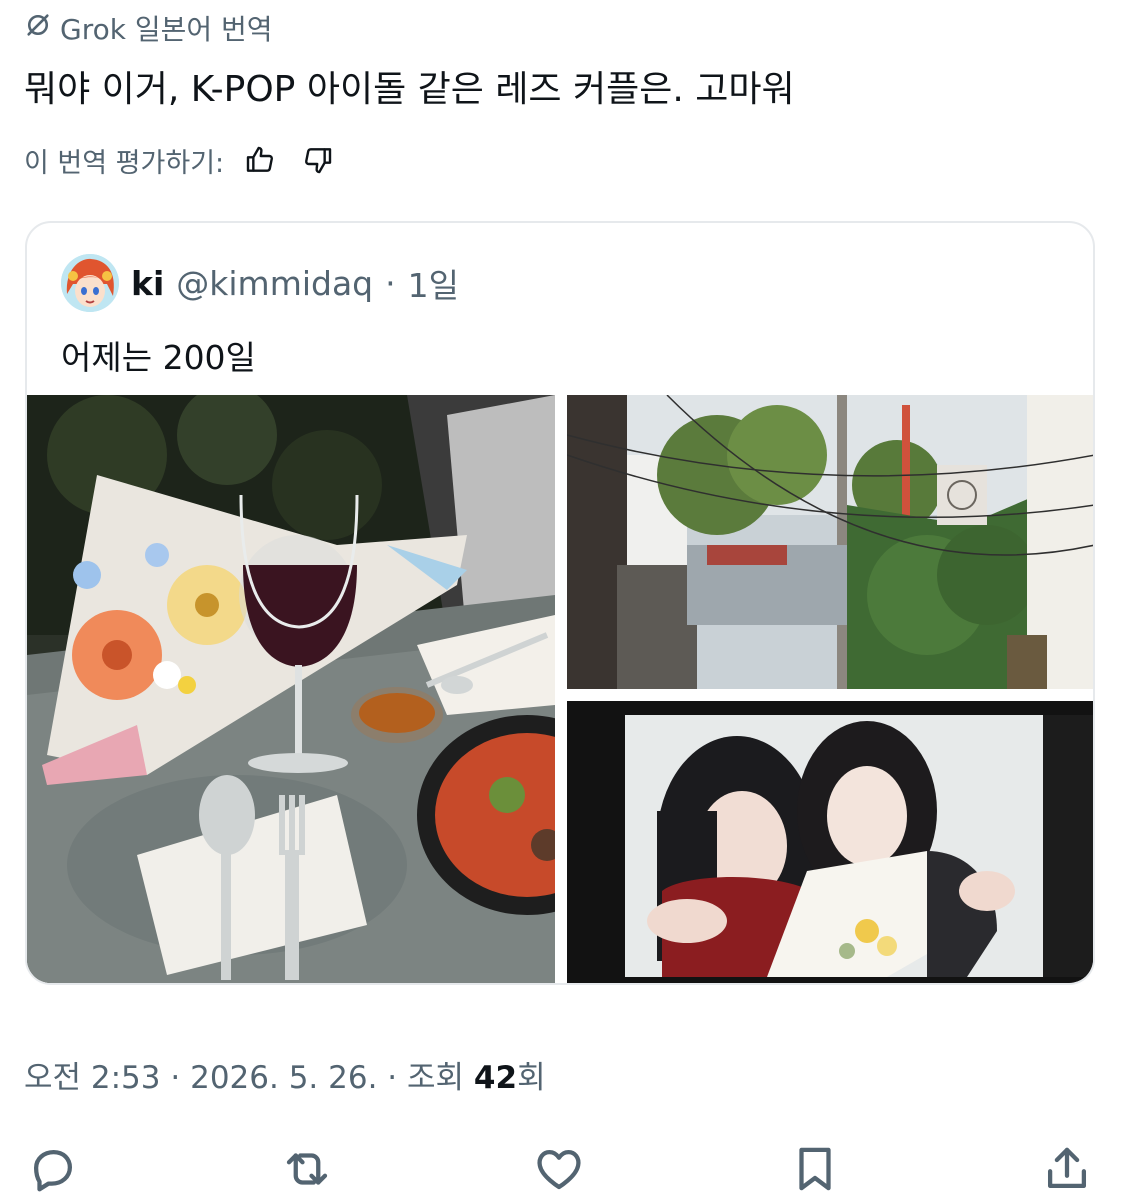 The image size is (1122, 1200). Describe the element at coordinates (124, 163) in the screenshot. I see `rate-translation-label: 이 번역 평가하기:` at that location.